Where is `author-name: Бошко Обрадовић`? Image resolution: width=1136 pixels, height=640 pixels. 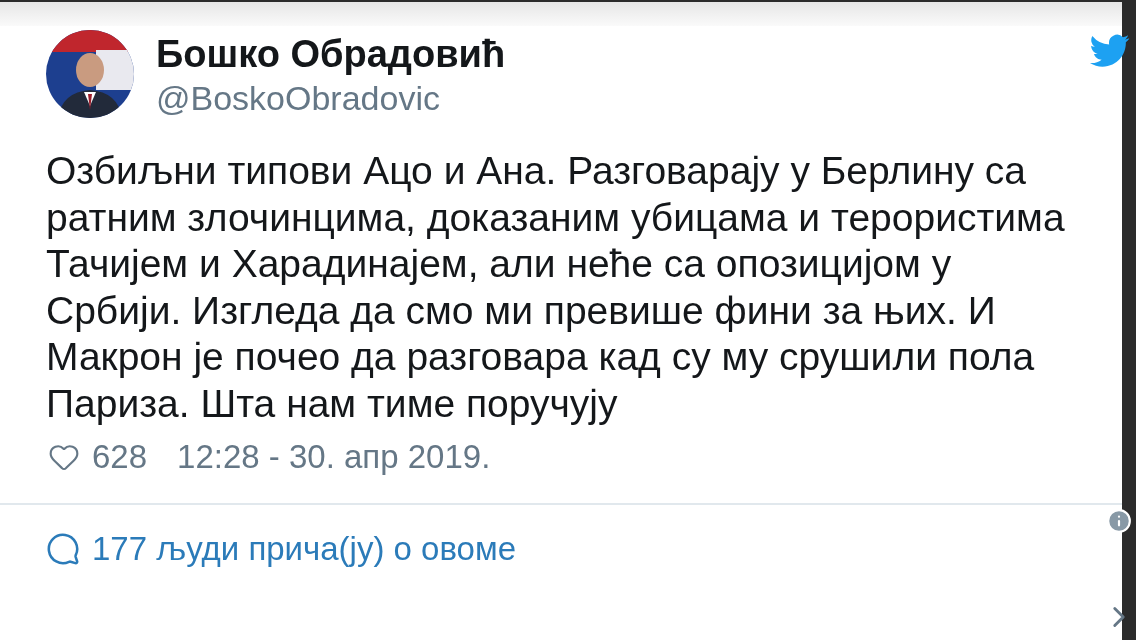 author-name: Бошко Обрадовић is located at coordinates (331, 54).